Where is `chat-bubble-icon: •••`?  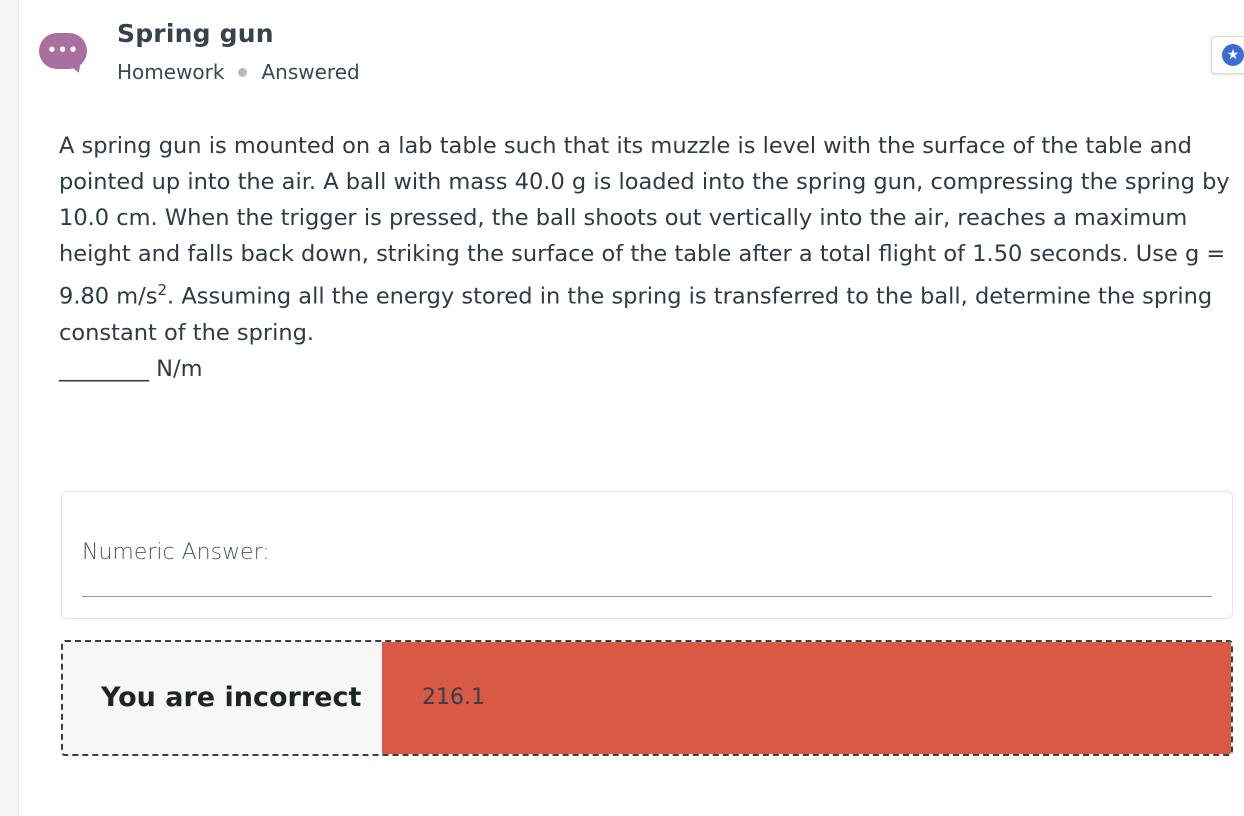 chat-bubble-icon: ••• is located at coordinates (64, 54).